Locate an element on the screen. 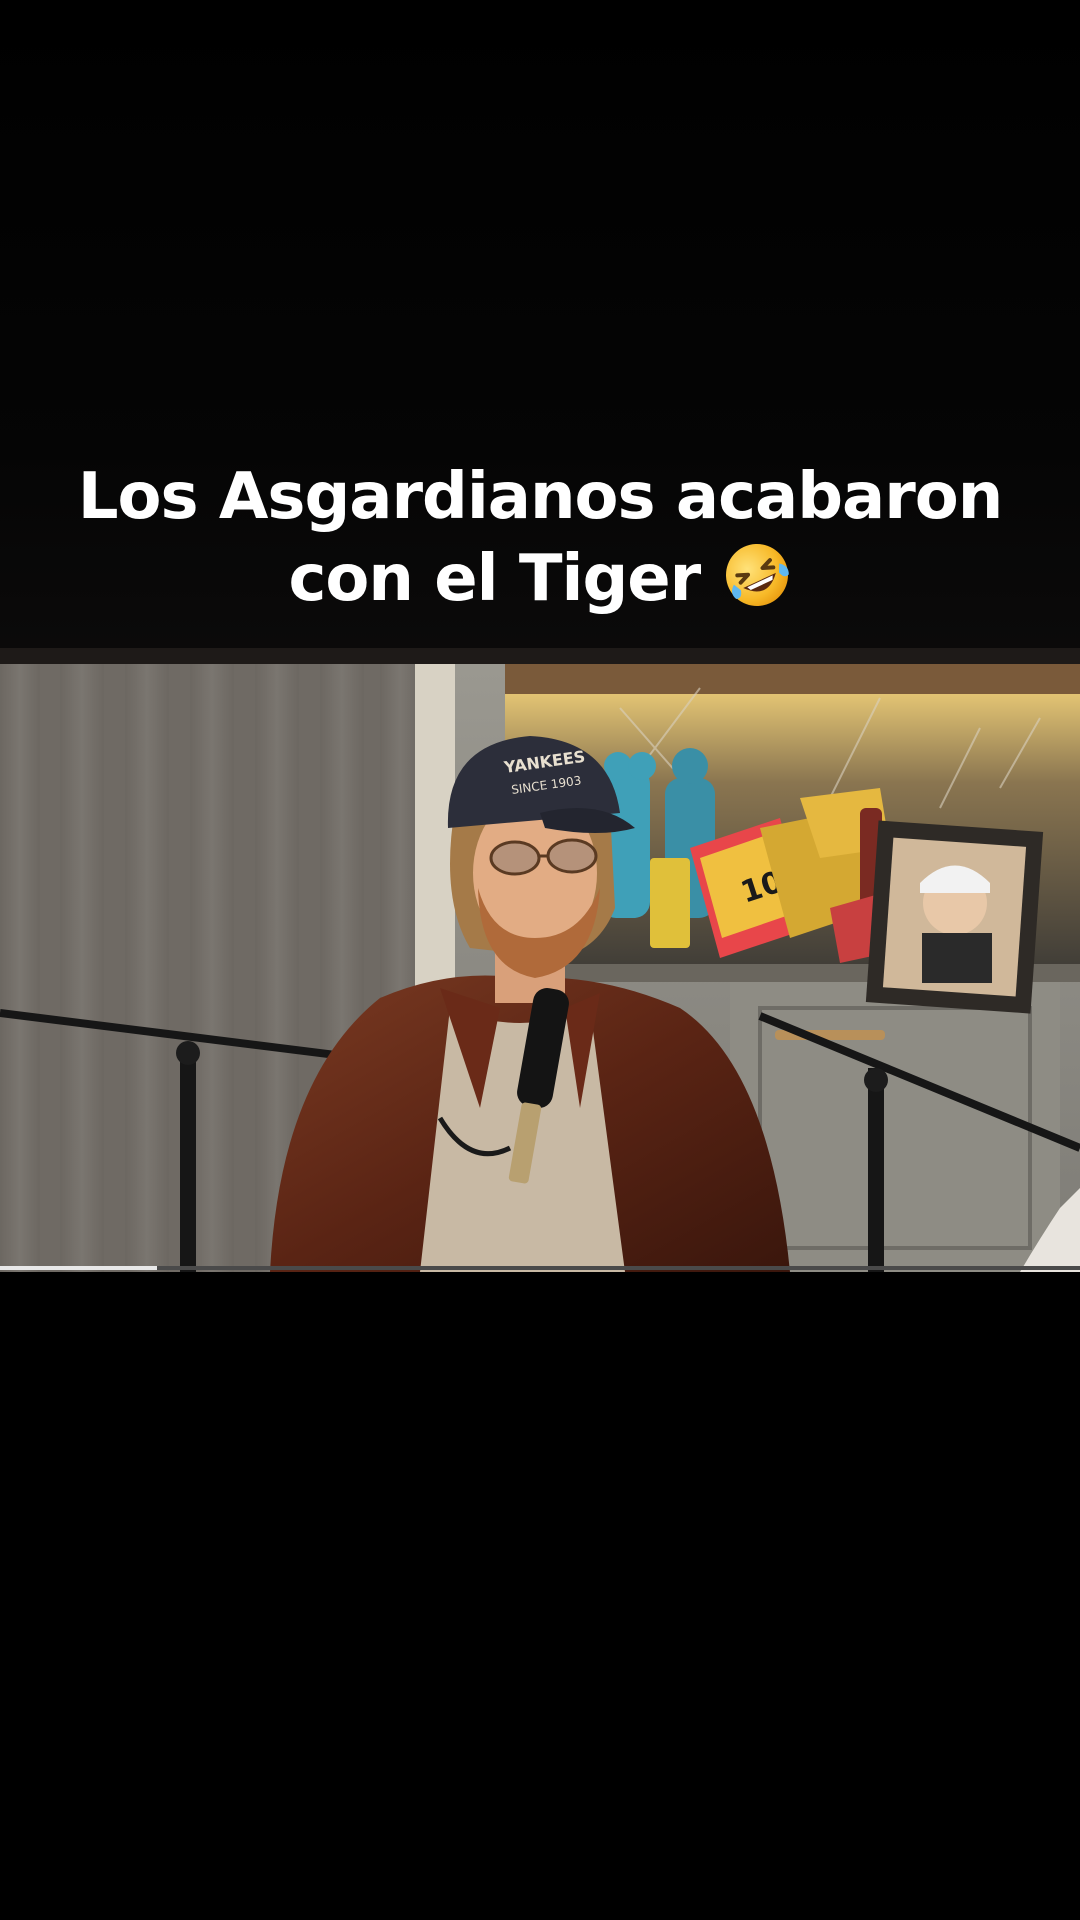 This screenshot has width=1080, height=1920. video-caption: Los Asgardianos acabaron con el Tiger is located at coordinates (540, 538).